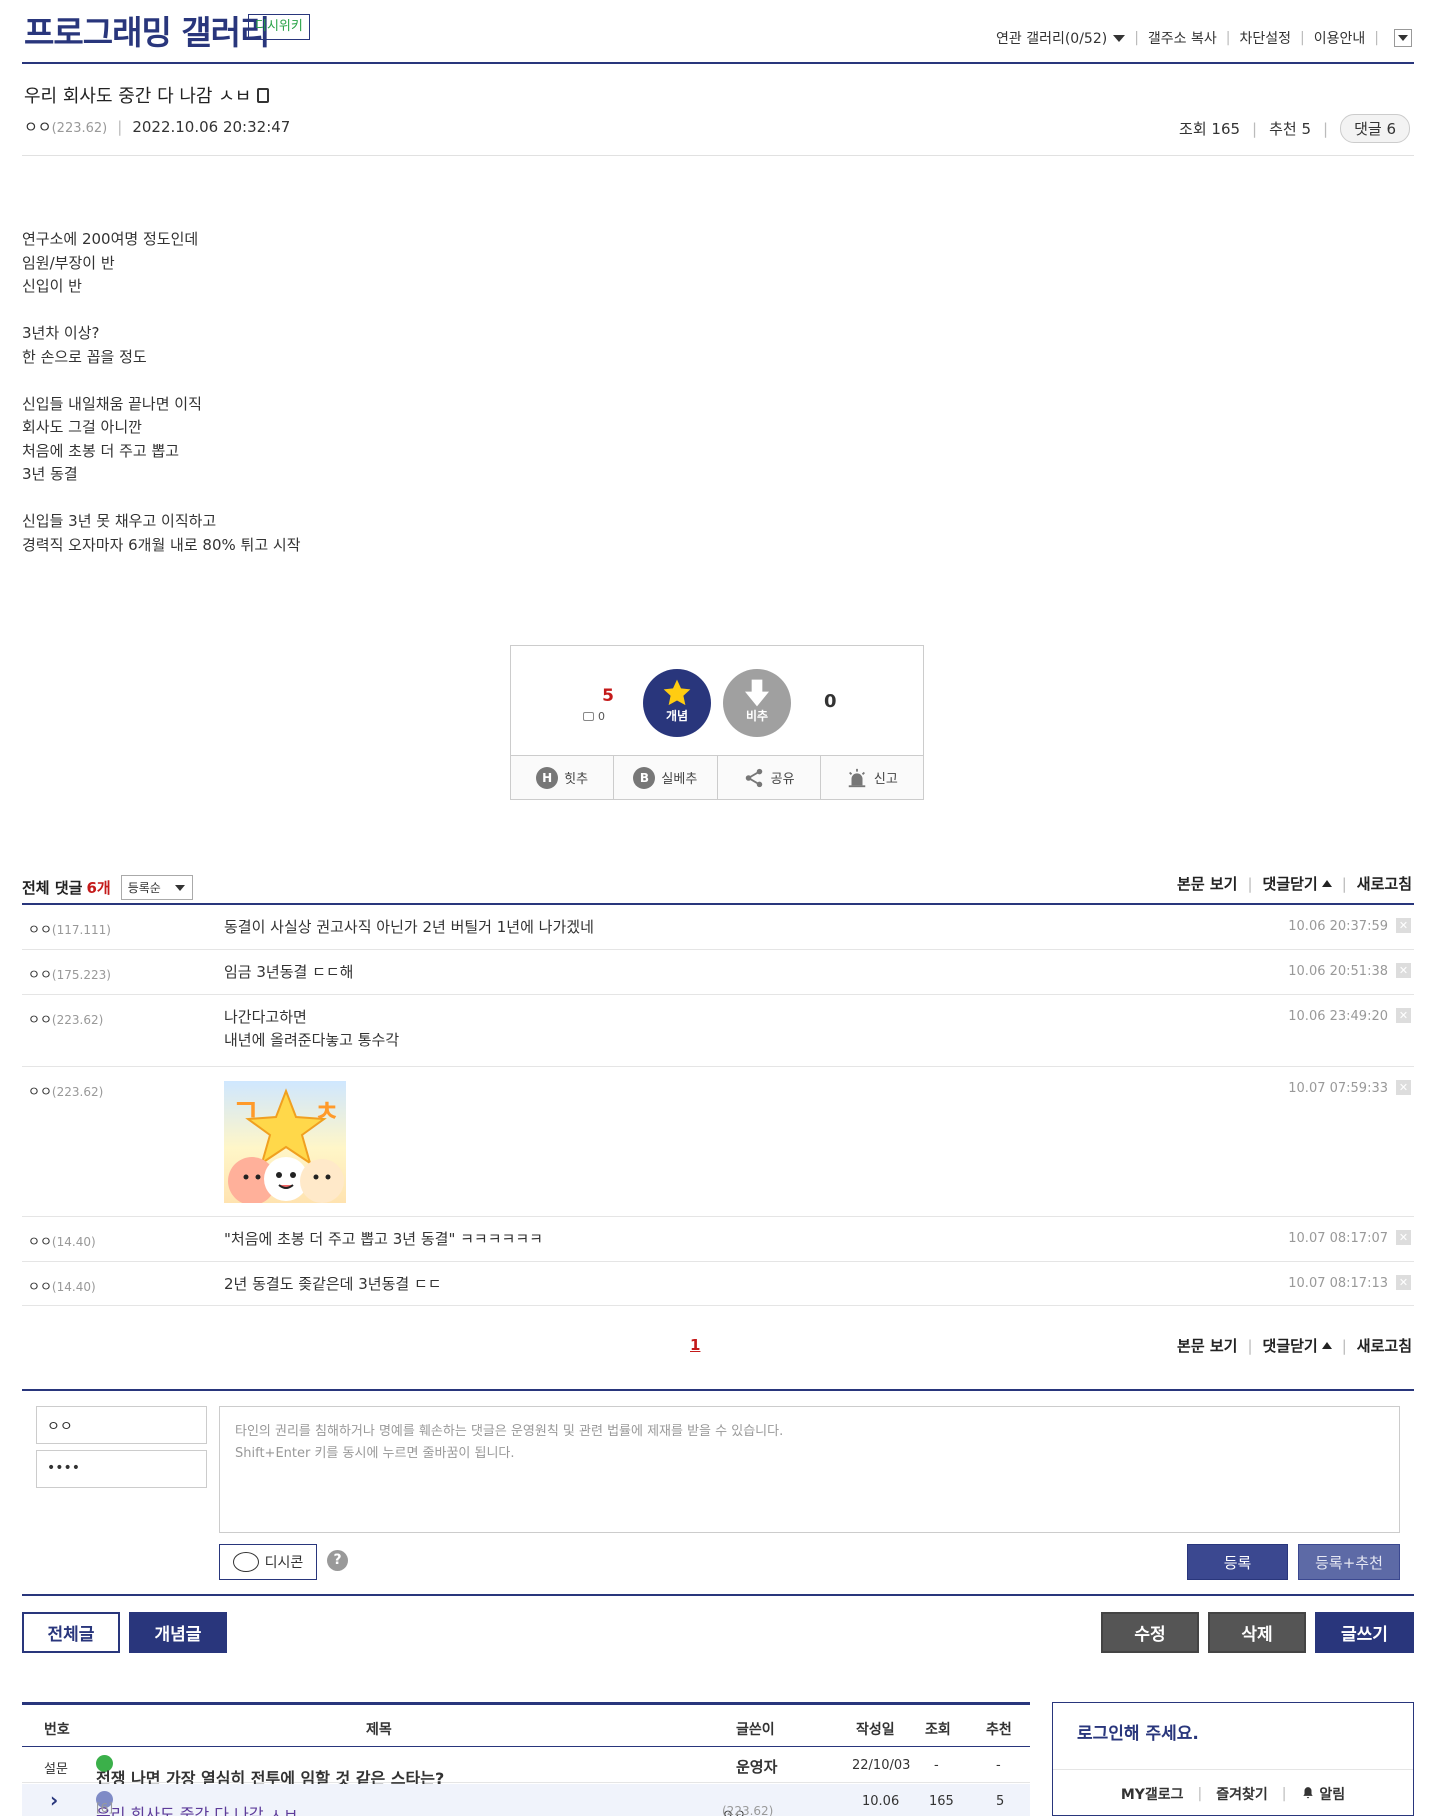 This screenshot has height=1816, width=1434. What do you see at coordinates (1000, 1801) in the screenshot?
I see `list-recommend: 5` at bounding box center [1000, 1801].